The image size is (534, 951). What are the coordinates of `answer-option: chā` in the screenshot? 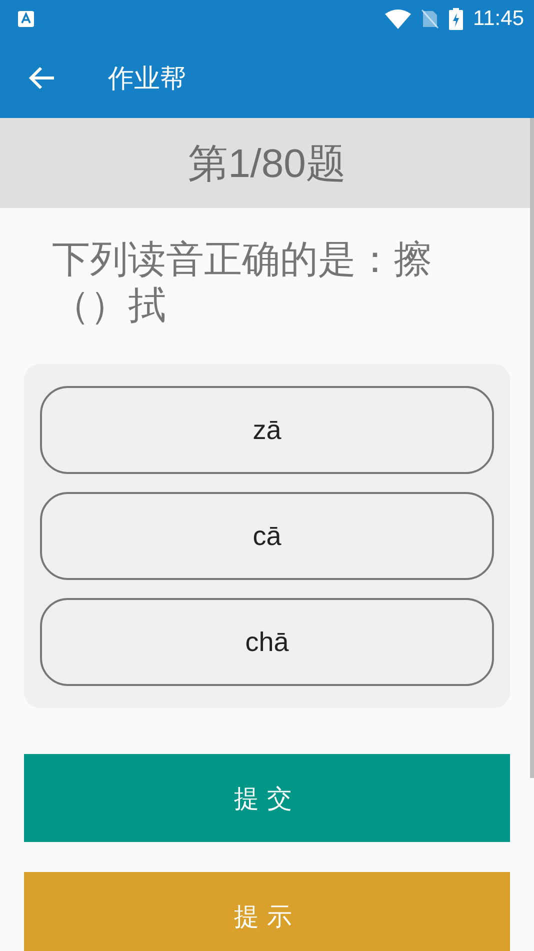 It's located at (267, 642).